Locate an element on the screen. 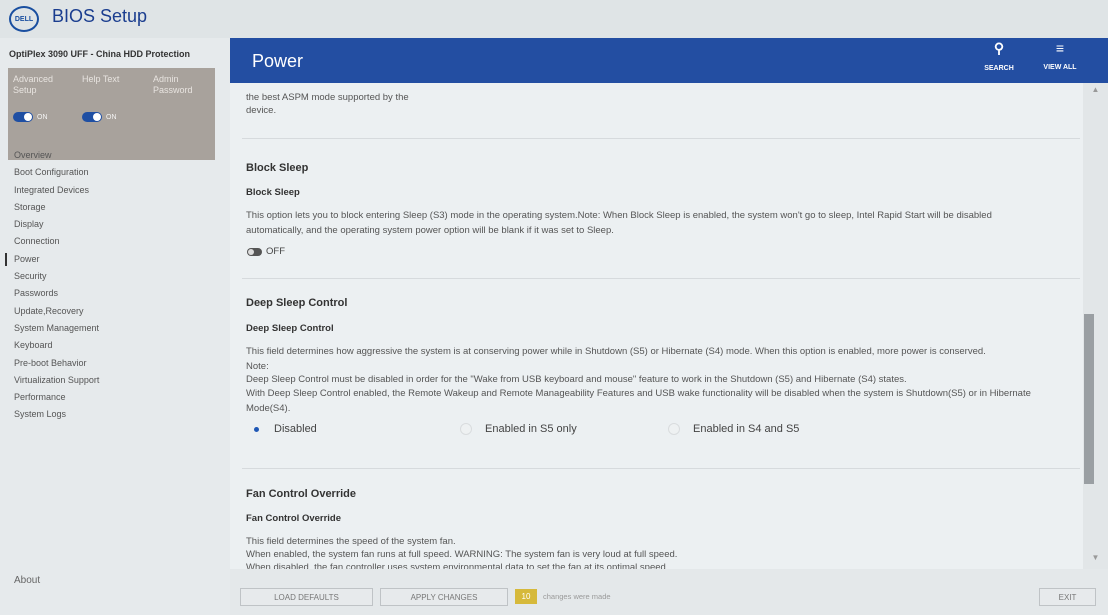 This screenshot has height=615, width=1108. aspm-desc-tail-2: device. is located at coordinates (261, 110).